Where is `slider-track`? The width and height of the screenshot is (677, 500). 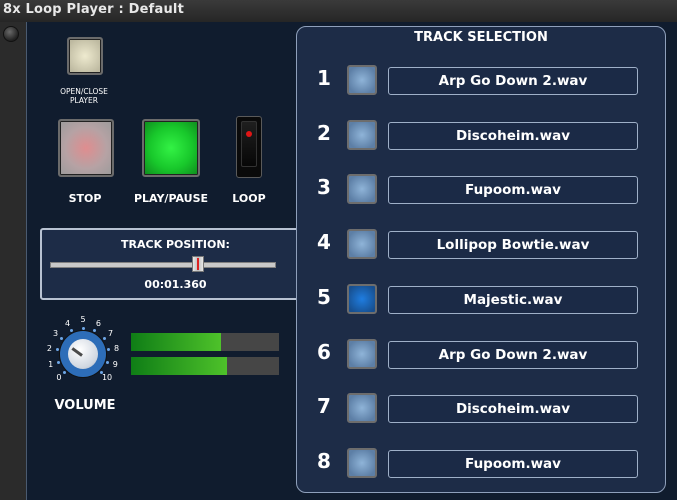
slider-track is located at coordinates (163, 265).